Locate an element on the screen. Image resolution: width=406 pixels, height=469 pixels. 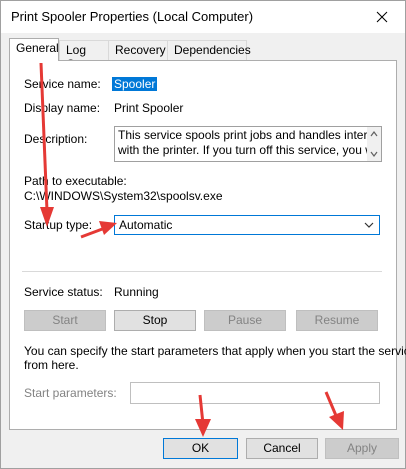
scroll-down-icon is located at coordinates (374, 154).